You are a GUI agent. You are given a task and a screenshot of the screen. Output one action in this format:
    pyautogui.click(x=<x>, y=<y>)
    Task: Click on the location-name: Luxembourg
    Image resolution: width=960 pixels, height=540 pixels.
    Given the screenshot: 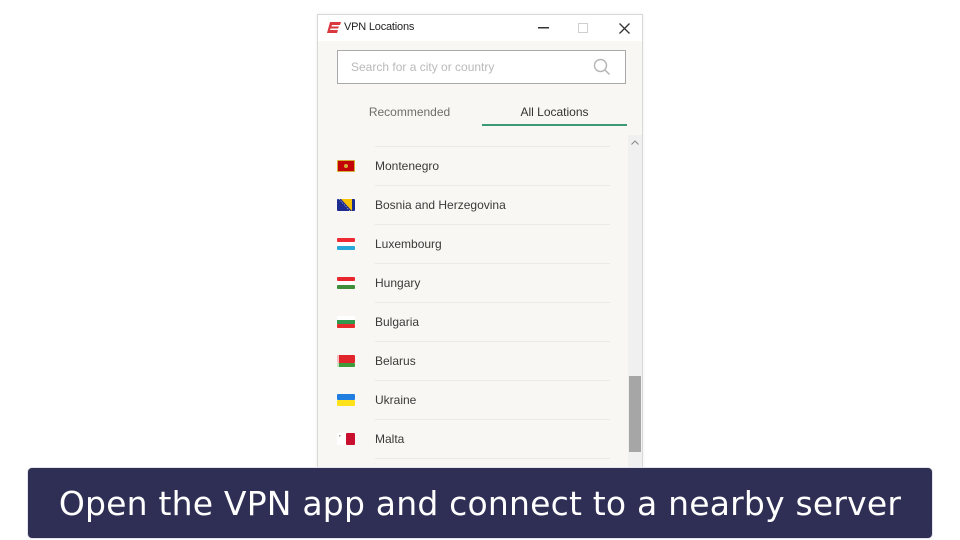 What is the action you would take?
    pyautogui.click(x=408, y=244)
    